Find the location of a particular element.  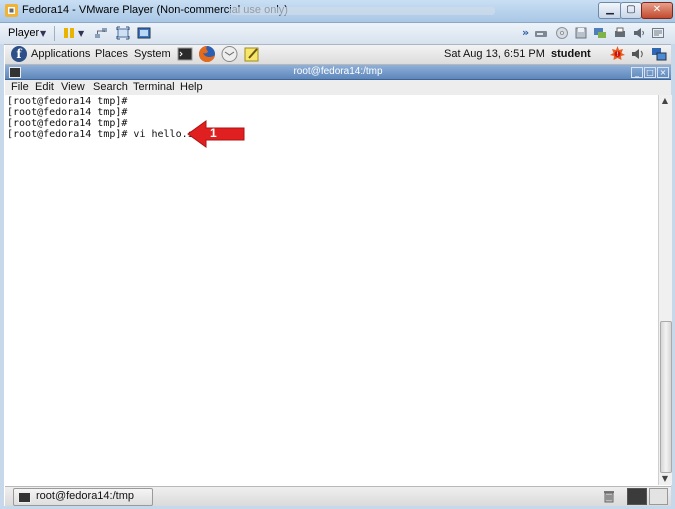

callout-number: 1 is located at coordinates (213, 133).